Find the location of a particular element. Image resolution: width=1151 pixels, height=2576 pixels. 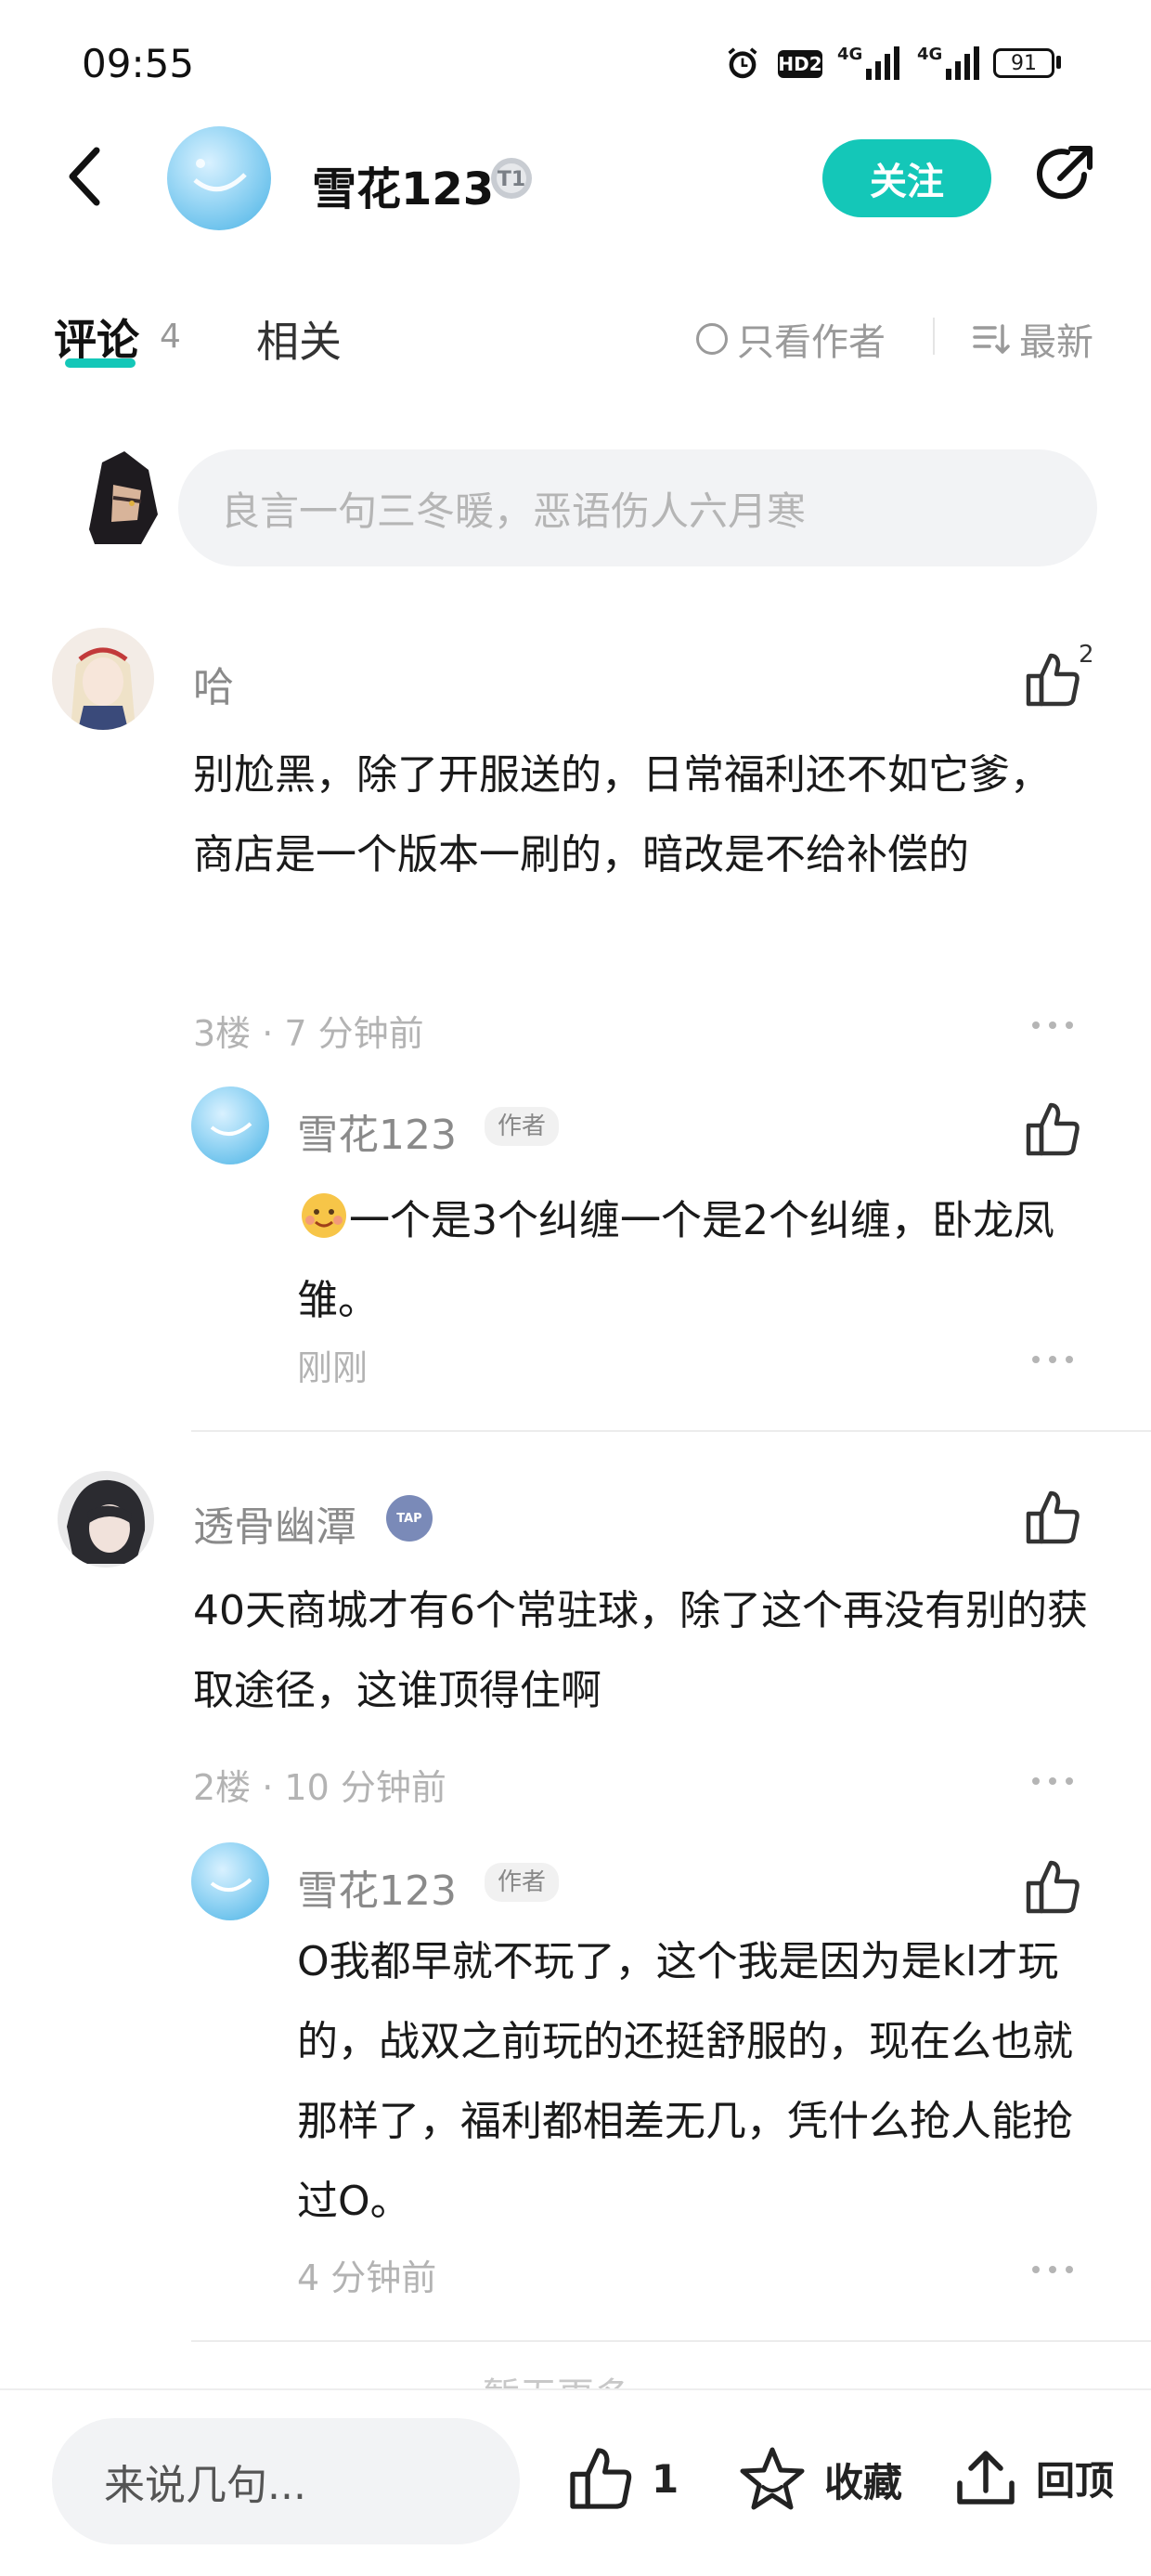

reply-text: 一个是3个纠缠一个是2个纠缠，卧龙凤雏。 is located at coordinates (676, 1260).